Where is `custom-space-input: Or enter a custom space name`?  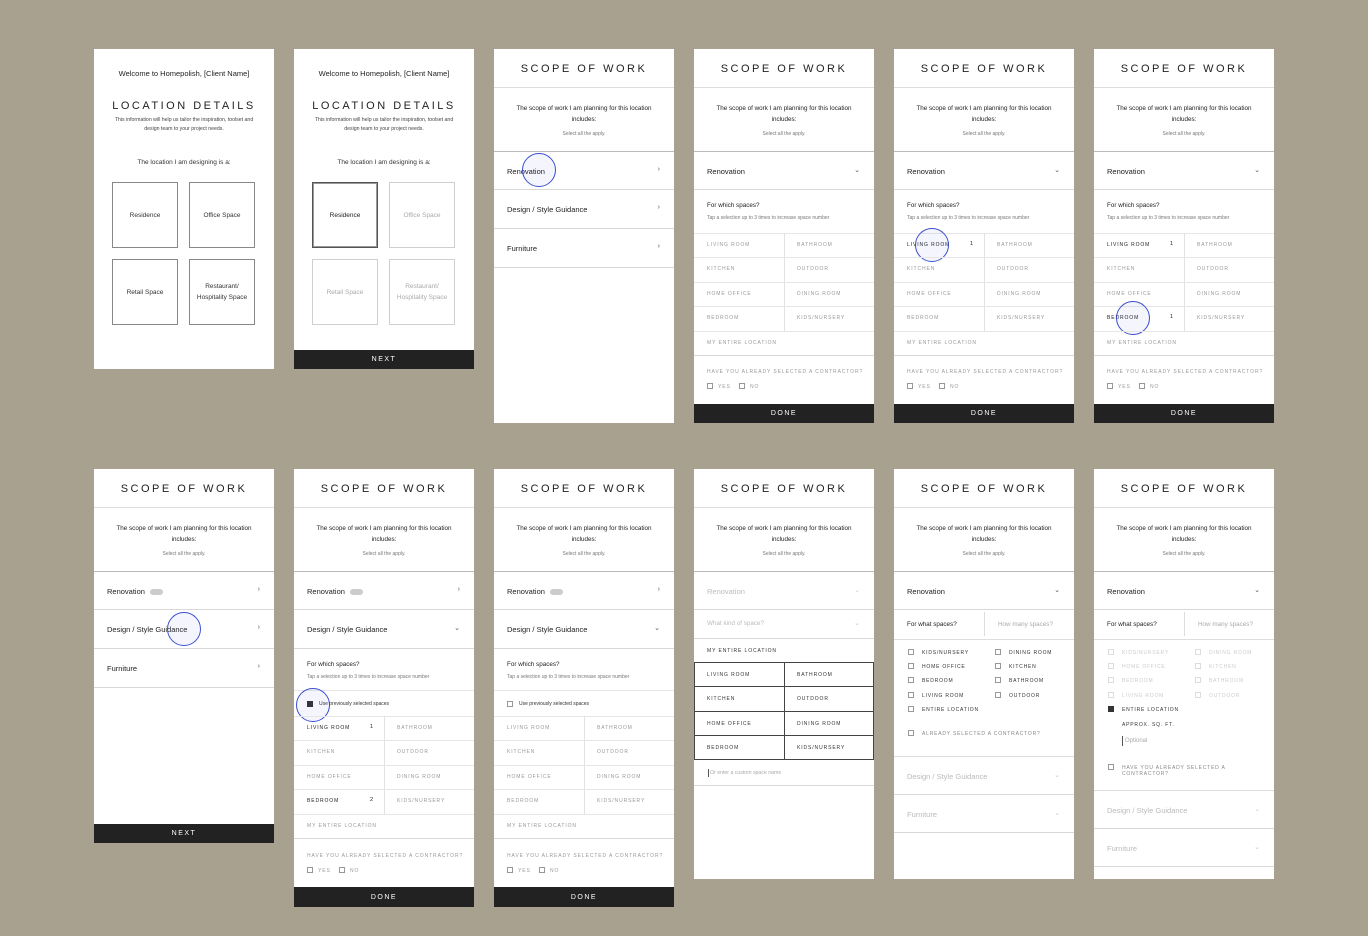
custom-space-input: Or enter a custom space name is located at coordinates (745, 773).